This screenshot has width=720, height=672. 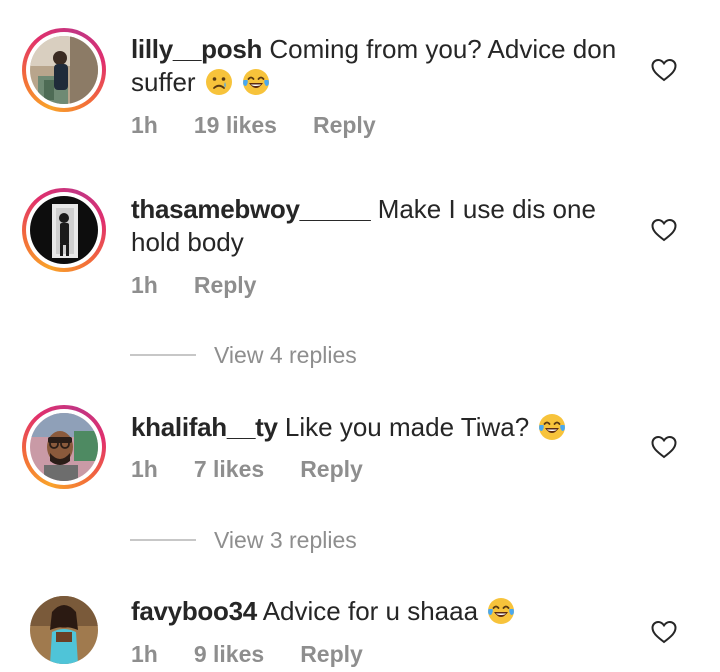 I want to click on comment-meta: 1h Reply, so click(x=211, y=285).